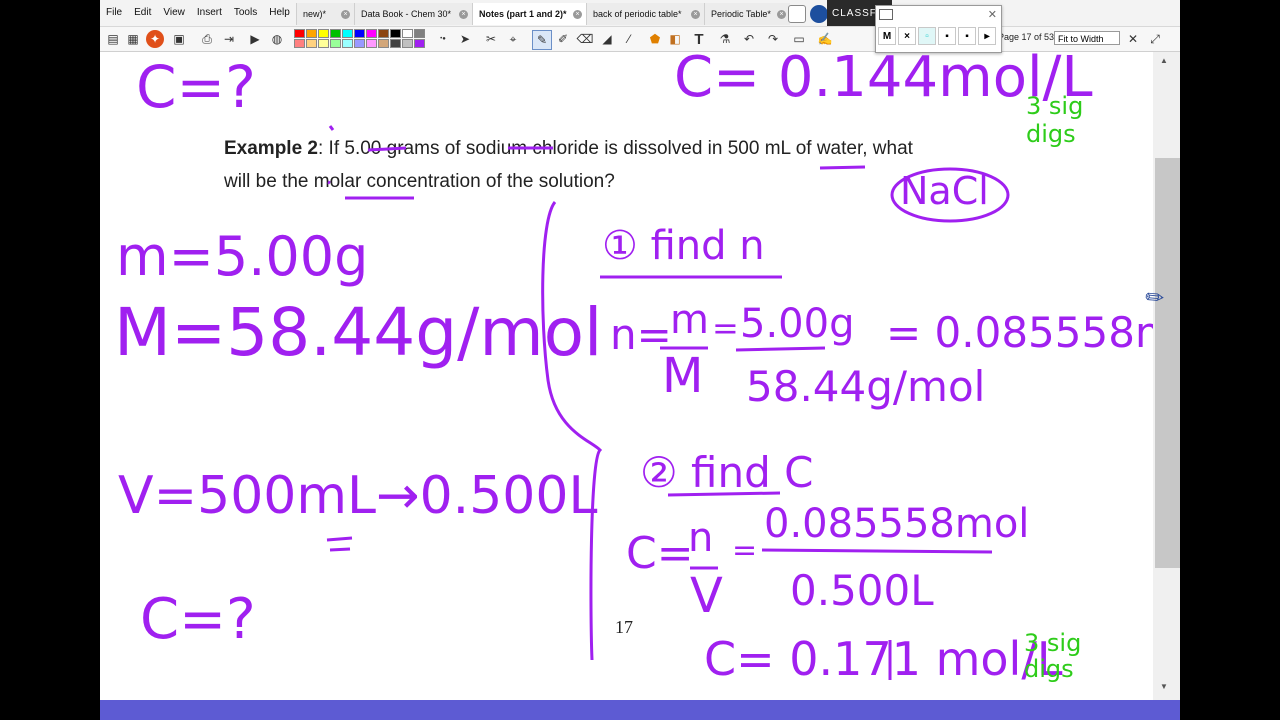 This screenshot has height=720, width=1280. What do you see at coordinates (209, 13) in the screenshot?
I see `menu-insert: Insert` at bounding box center [209, 13].